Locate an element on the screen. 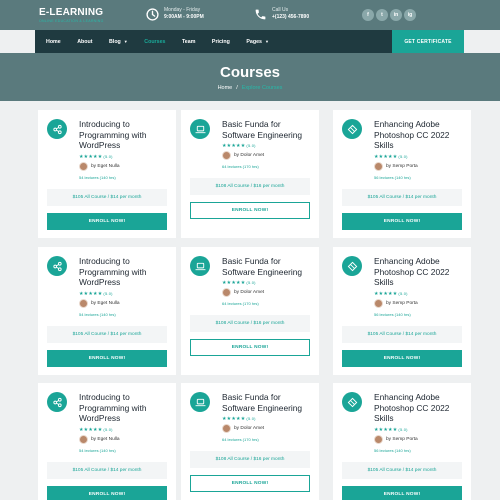 The image size is (500, 500). brand-logo: E-LEARNING ONLINE EDUCATION & LEARNING is located at coordinates (71, 15).